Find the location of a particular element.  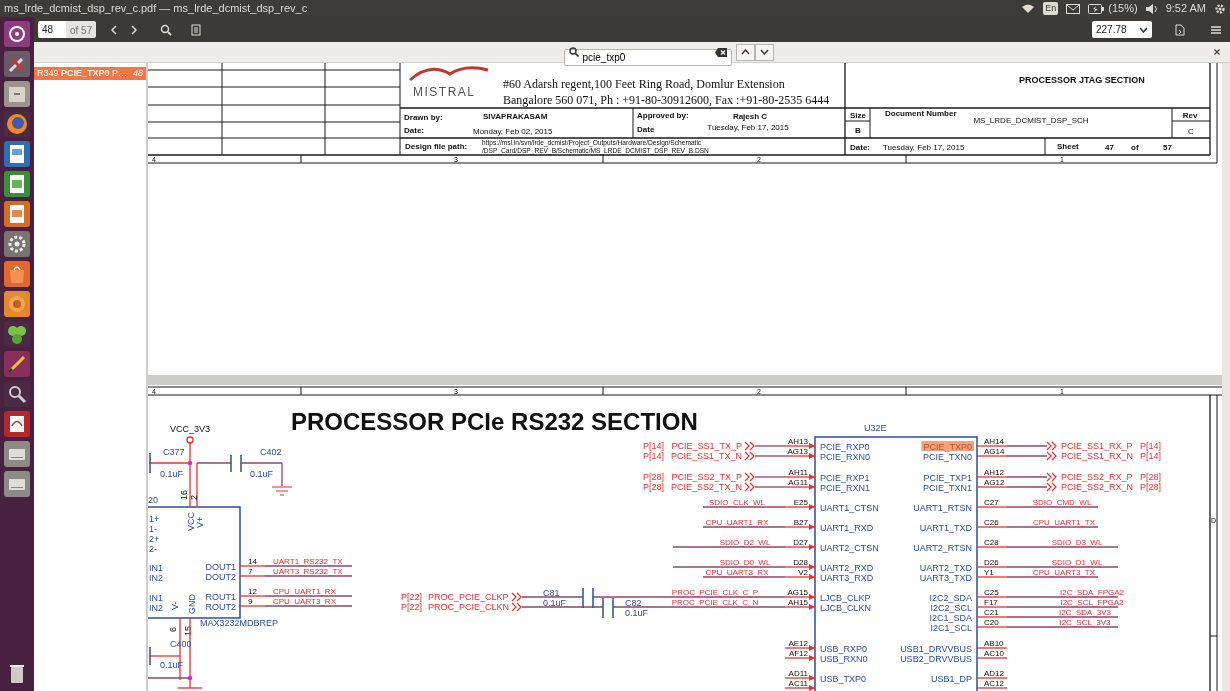

pin-name: USB1_DP is located at coordinates (951, 678).